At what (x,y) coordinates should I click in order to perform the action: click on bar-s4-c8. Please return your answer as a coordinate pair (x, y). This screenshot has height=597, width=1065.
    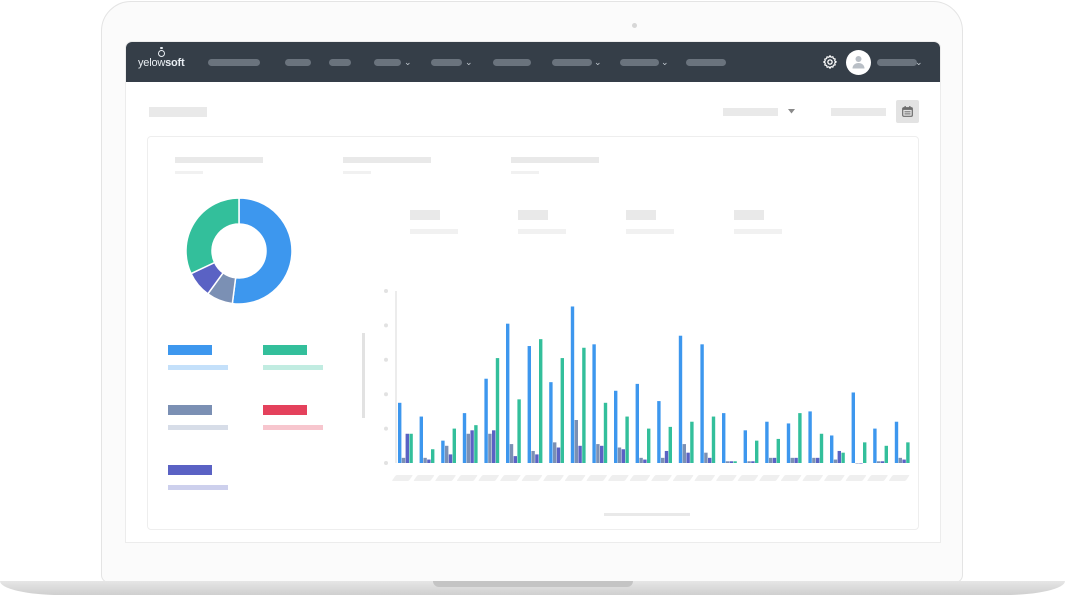
    Looking at the image, I should click on (562, 410).